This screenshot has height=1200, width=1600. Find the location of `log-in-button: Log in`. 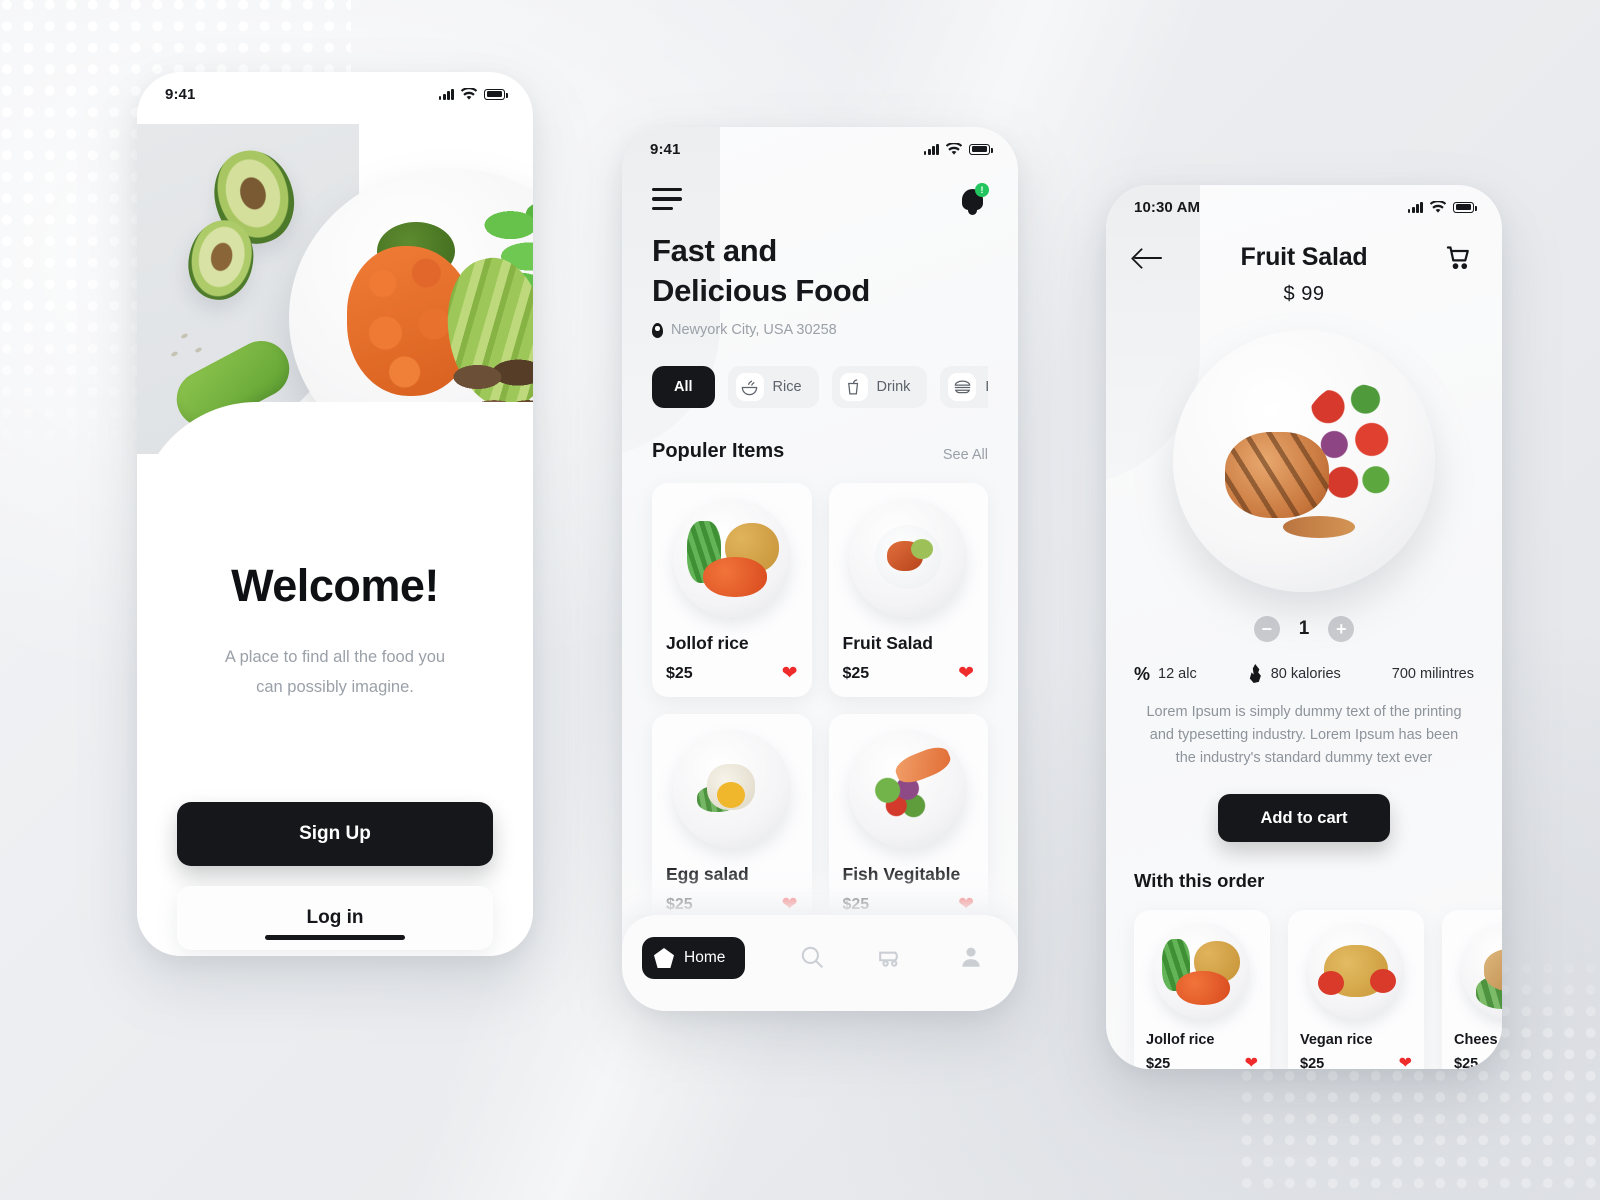

log-in-button: Log in is located at coordinates (335, 918).